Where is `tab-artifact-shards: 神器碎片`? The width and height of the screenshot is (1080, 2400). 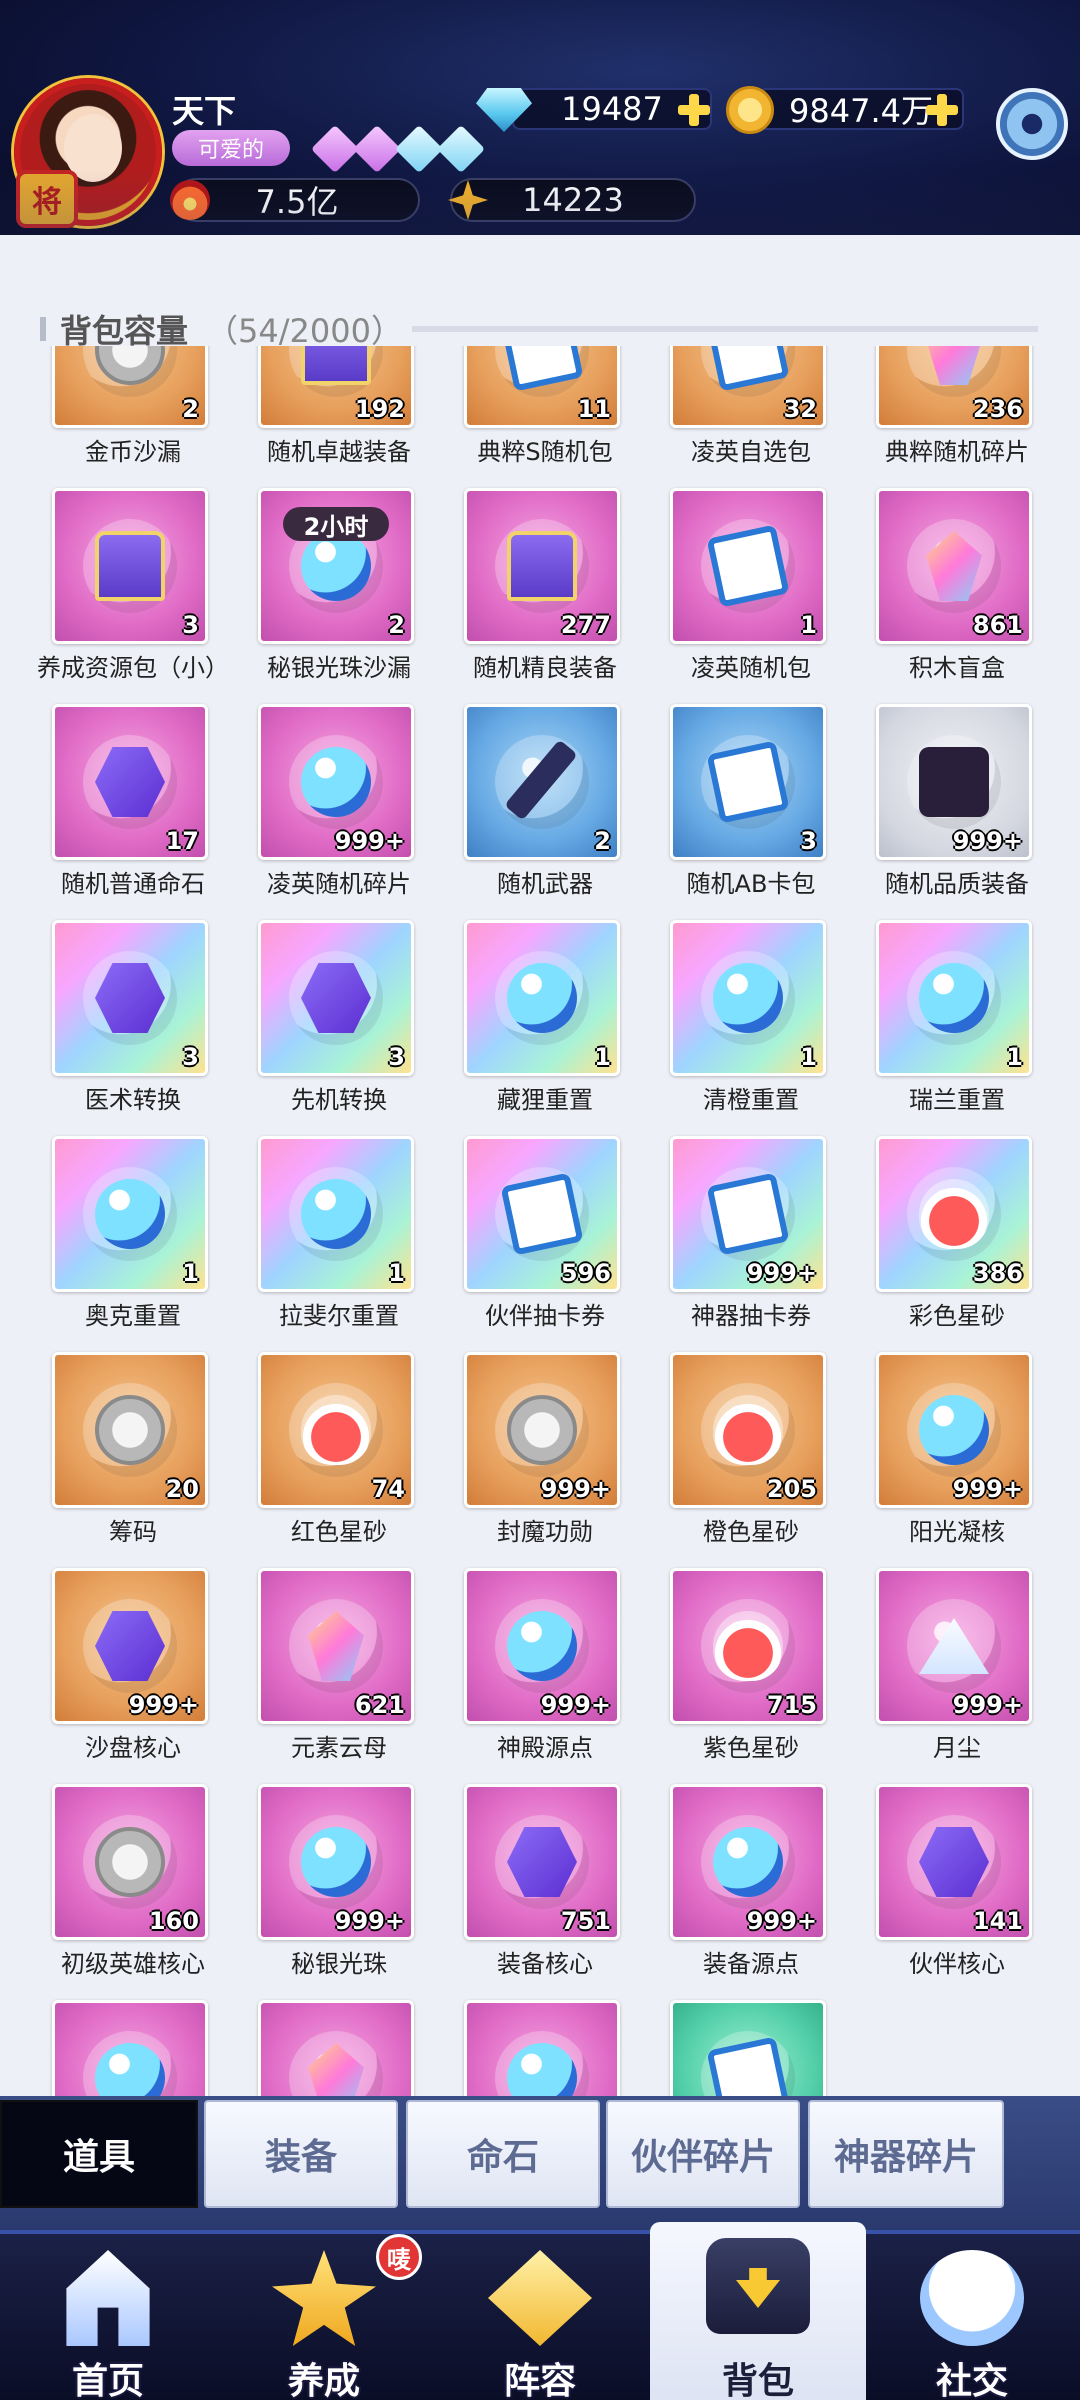
tab-artifact-shards: 神器碎片 is located at coordinates (906, 2154).